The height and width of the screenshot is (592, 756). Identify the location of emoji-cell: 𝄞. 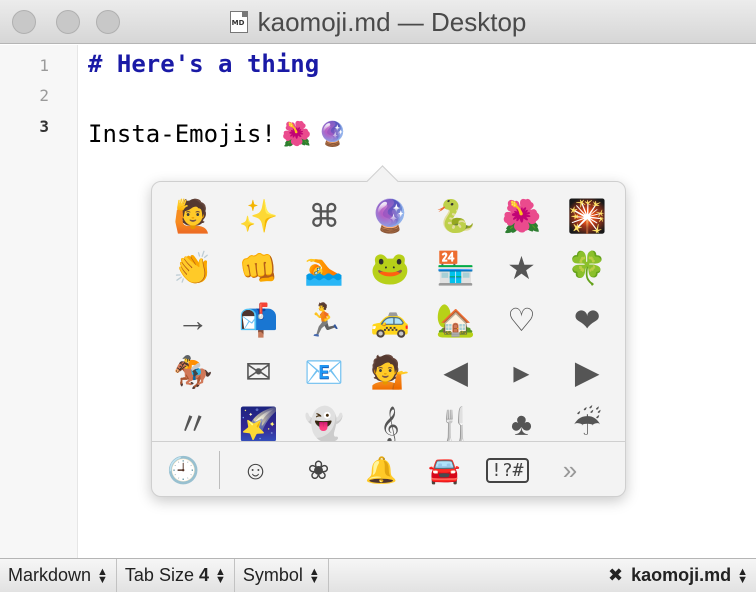
(390, 420).